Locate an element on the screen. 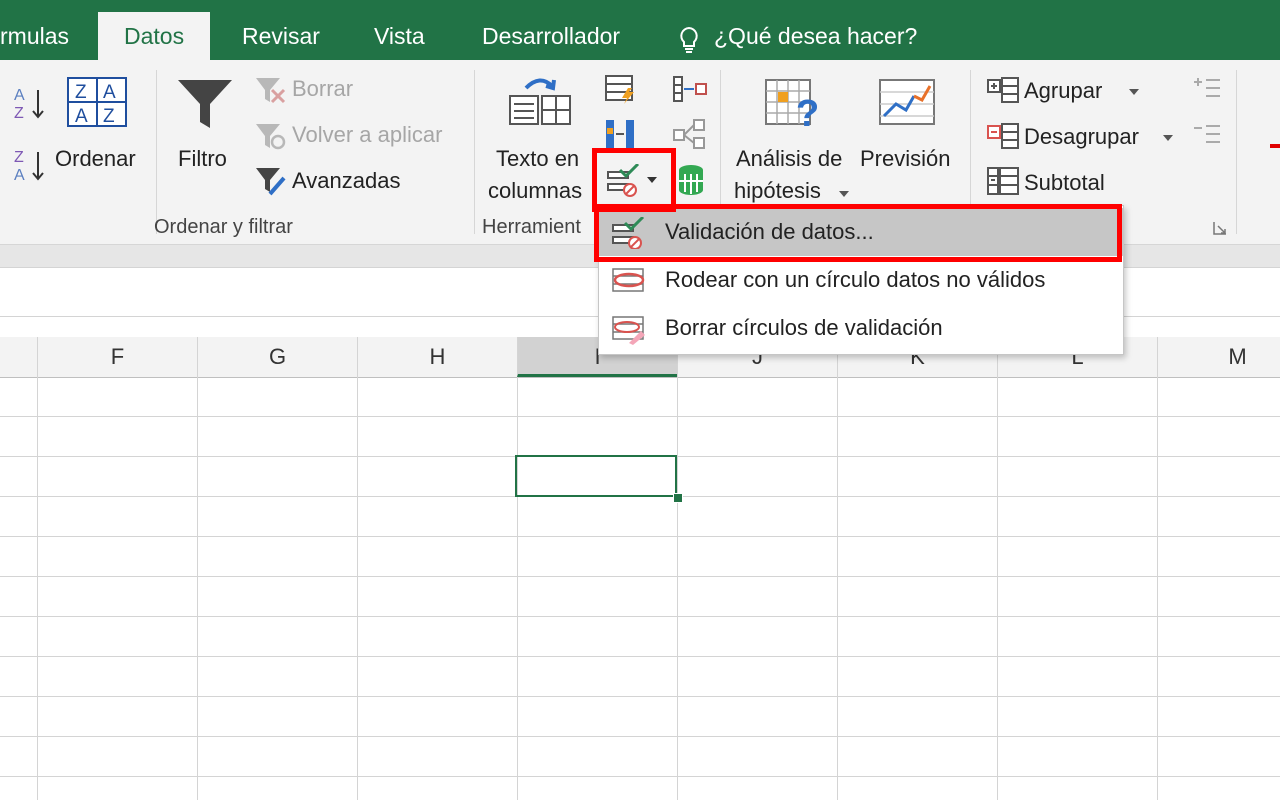 The image size is (1280, 800). sort-dialog-icon: ZAAZ is located at coordinates (97, 104).